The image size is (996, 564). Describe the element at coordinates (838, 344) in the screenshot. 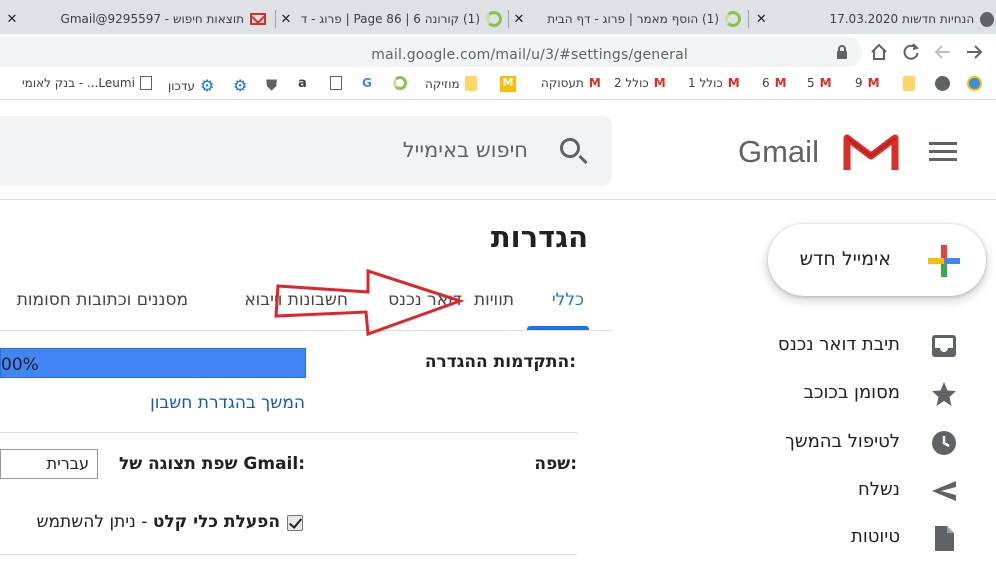

I see `nav-label: תיבת דואר נכנס` at that location.